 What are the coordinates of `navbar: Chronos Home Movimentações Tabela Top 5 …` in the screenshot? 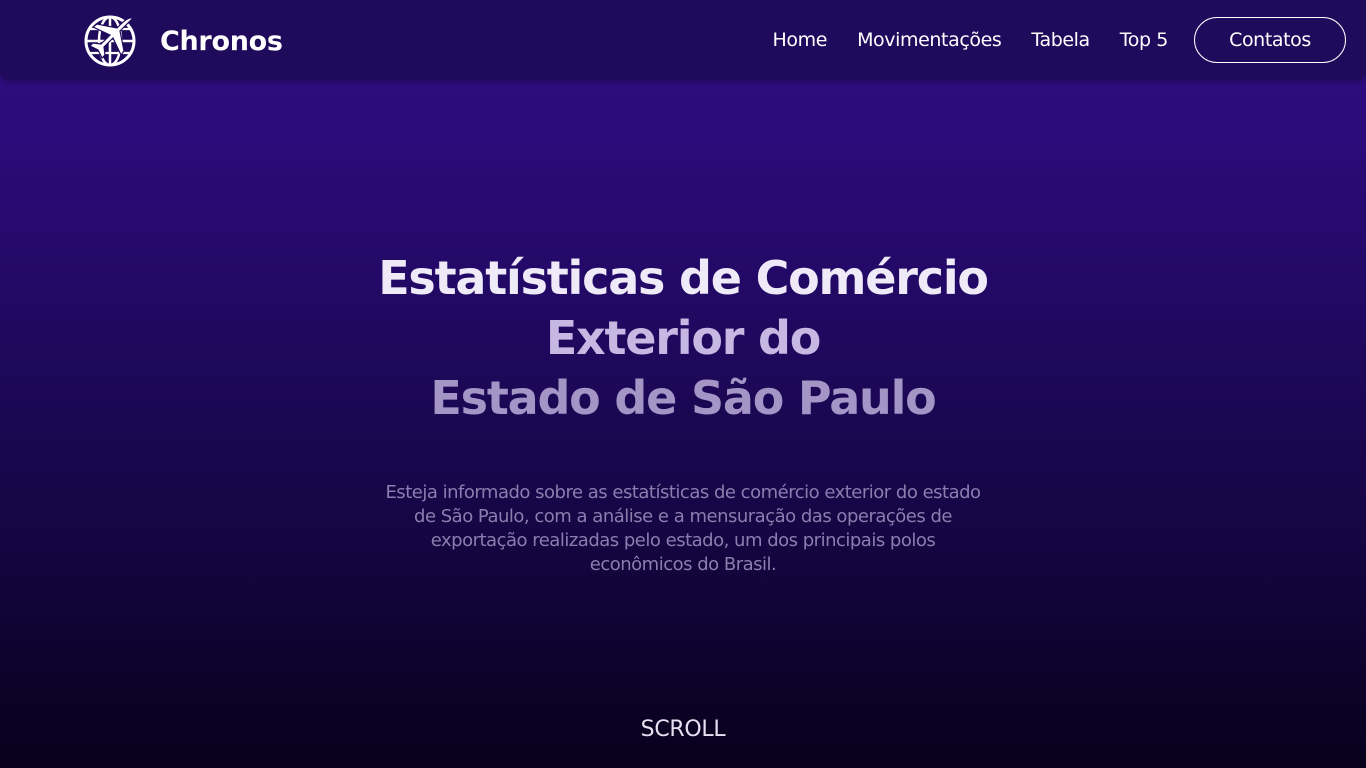 It's located at (683, 40).